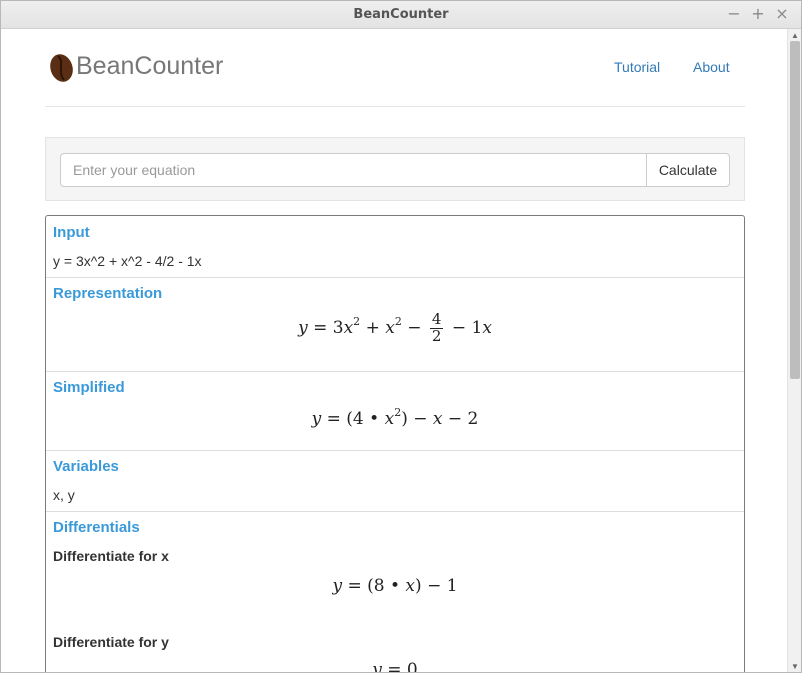  I want to click on representation-formula: y = 3x2 + x2 − 42 − 1x, so click(395, 327).